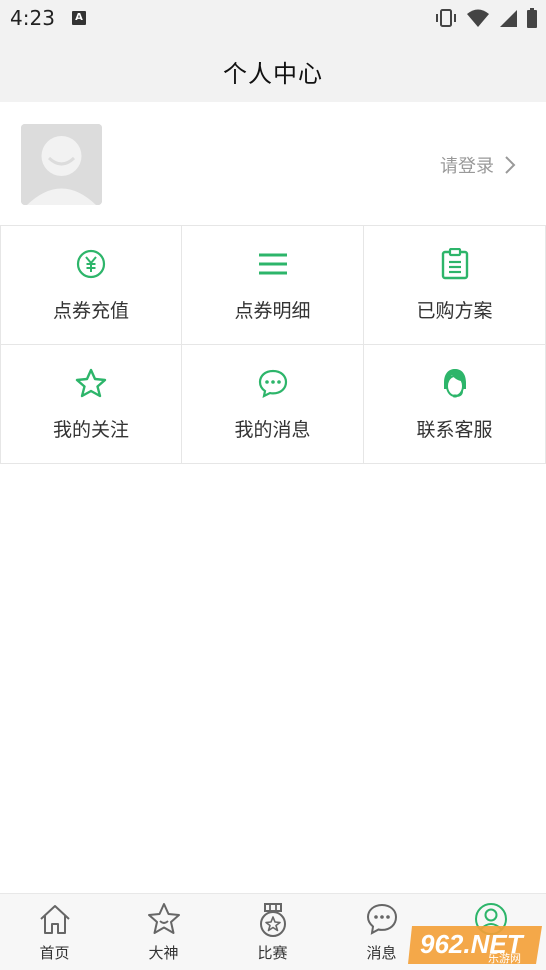 The width and height of the screenshot is (546, 970). I want to click on nav-item-home: 首页, so click(54, 932).